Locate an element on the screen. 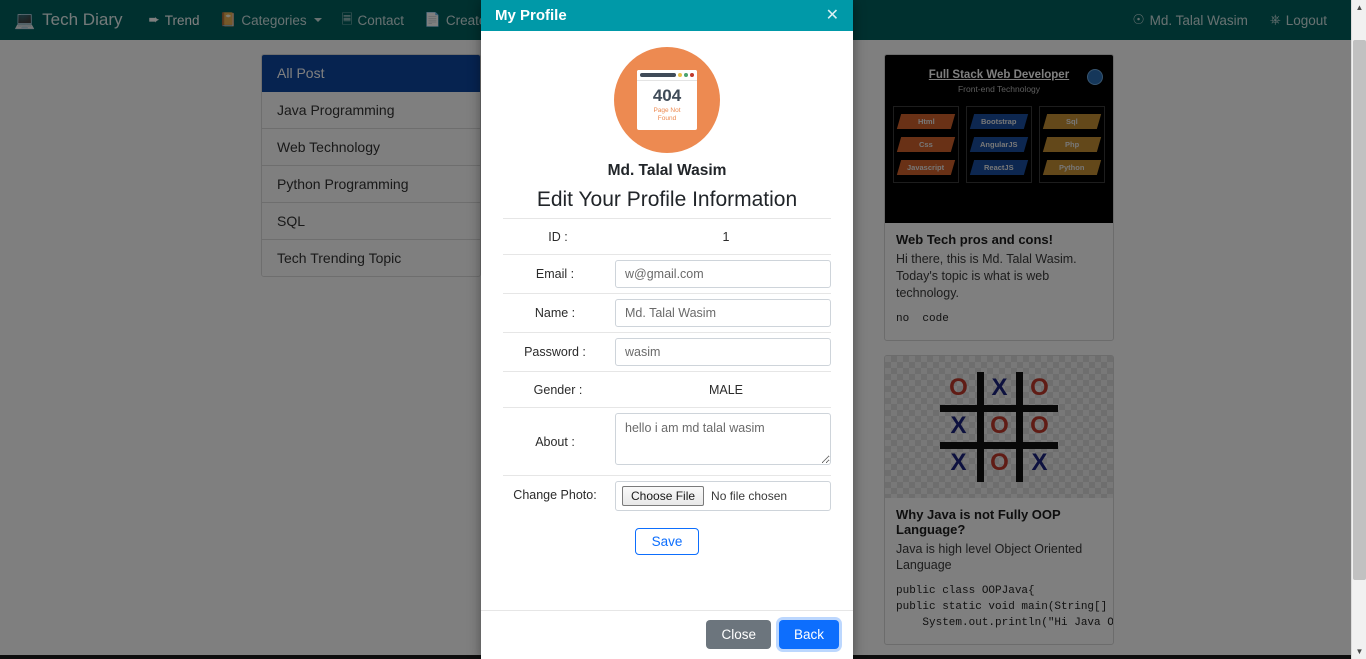 Image resolution: width=1366 pixels, height=659 pixels. avatar: 404 Page Not Found is located at coordinates (667, 100).